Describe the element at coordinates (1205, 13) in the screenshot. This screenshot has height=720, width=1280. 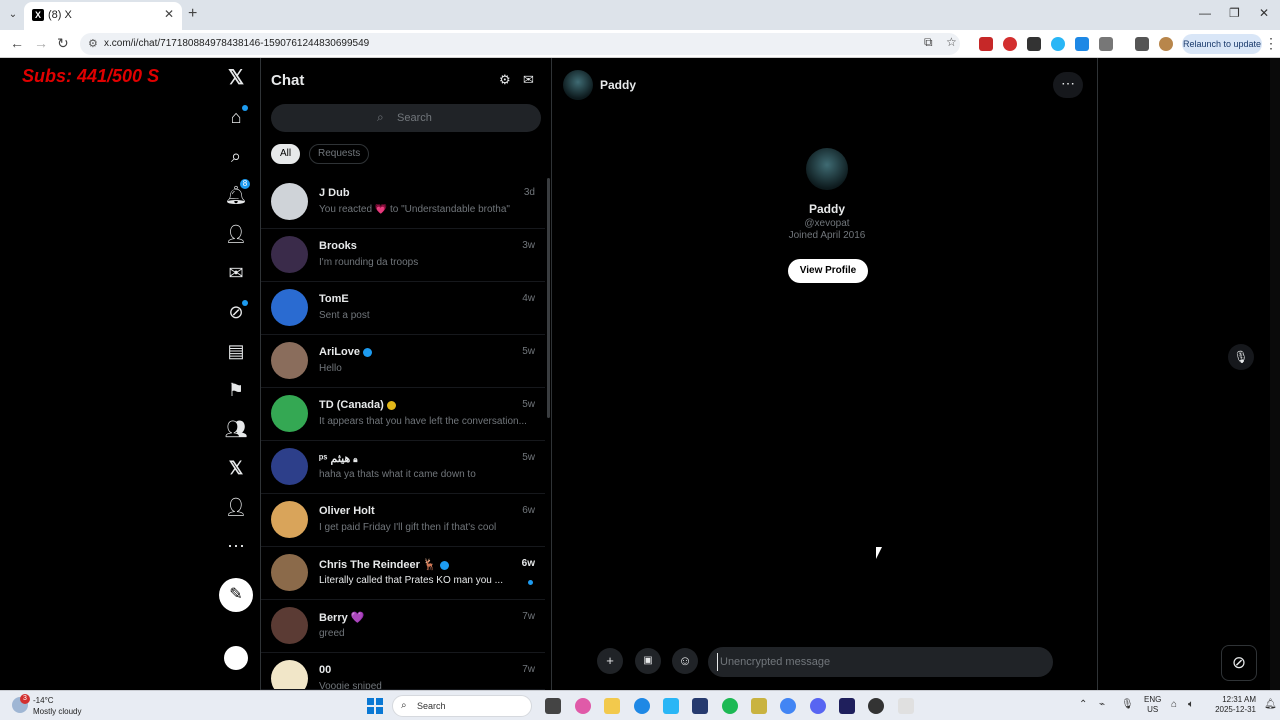
I see `minimize-icon: —` at that location.